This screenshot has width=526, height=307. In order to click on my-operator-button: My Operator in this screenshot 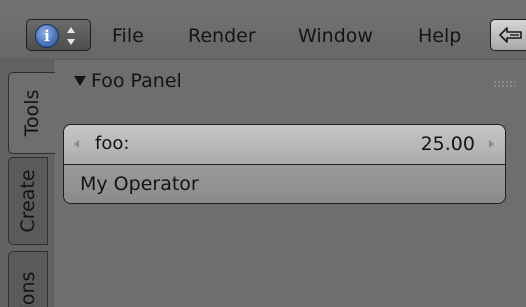, I will do `click(284, 184)`.